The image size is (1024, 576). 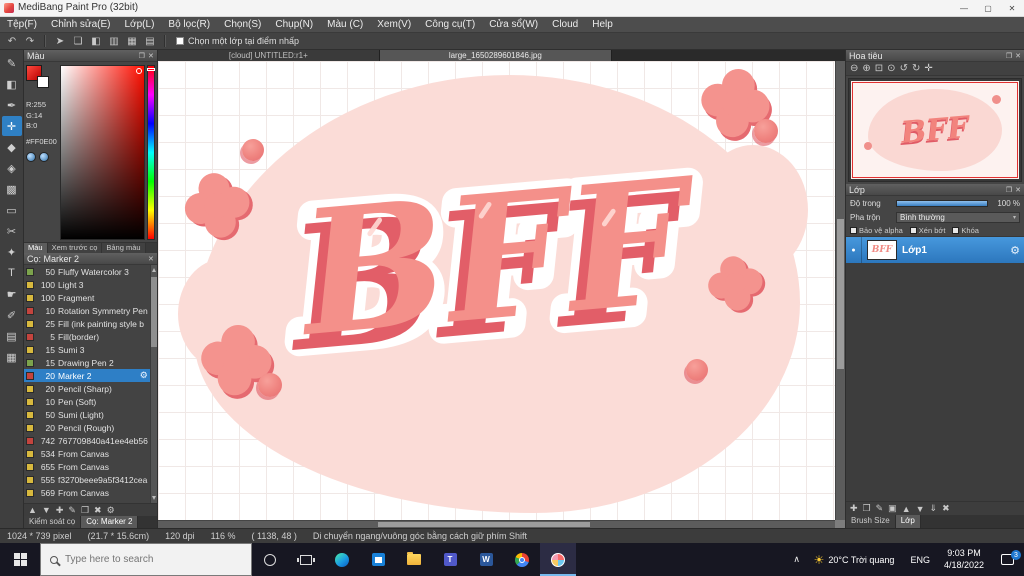 What do you see at coordinates (306, 559) in the screenshot?
I see `task-view-button` at bounding box center [306, 559].